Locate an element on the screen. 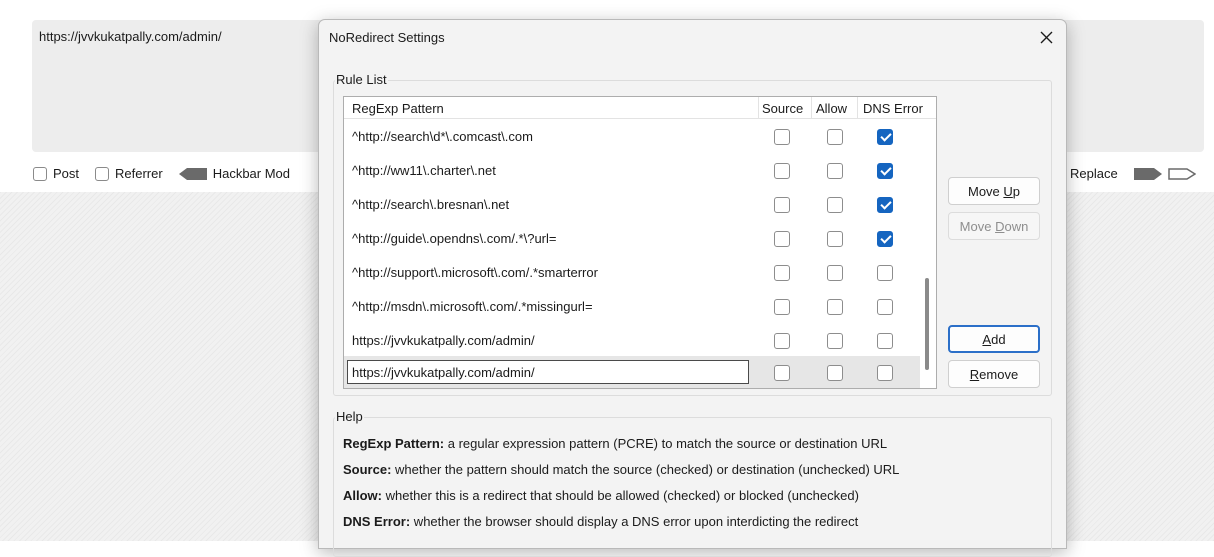 Image resolution: width=1214 pixels, height=557 pixels. move-down-label: Move Down is located at coordinates (994, 226).